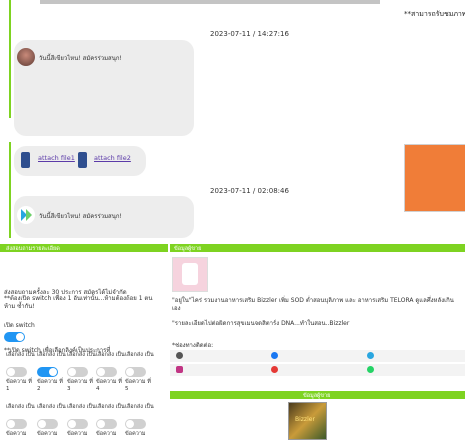  Describe the element at coordinates (370, 355) in the screenshot. I see `telegram-icon` at that location.